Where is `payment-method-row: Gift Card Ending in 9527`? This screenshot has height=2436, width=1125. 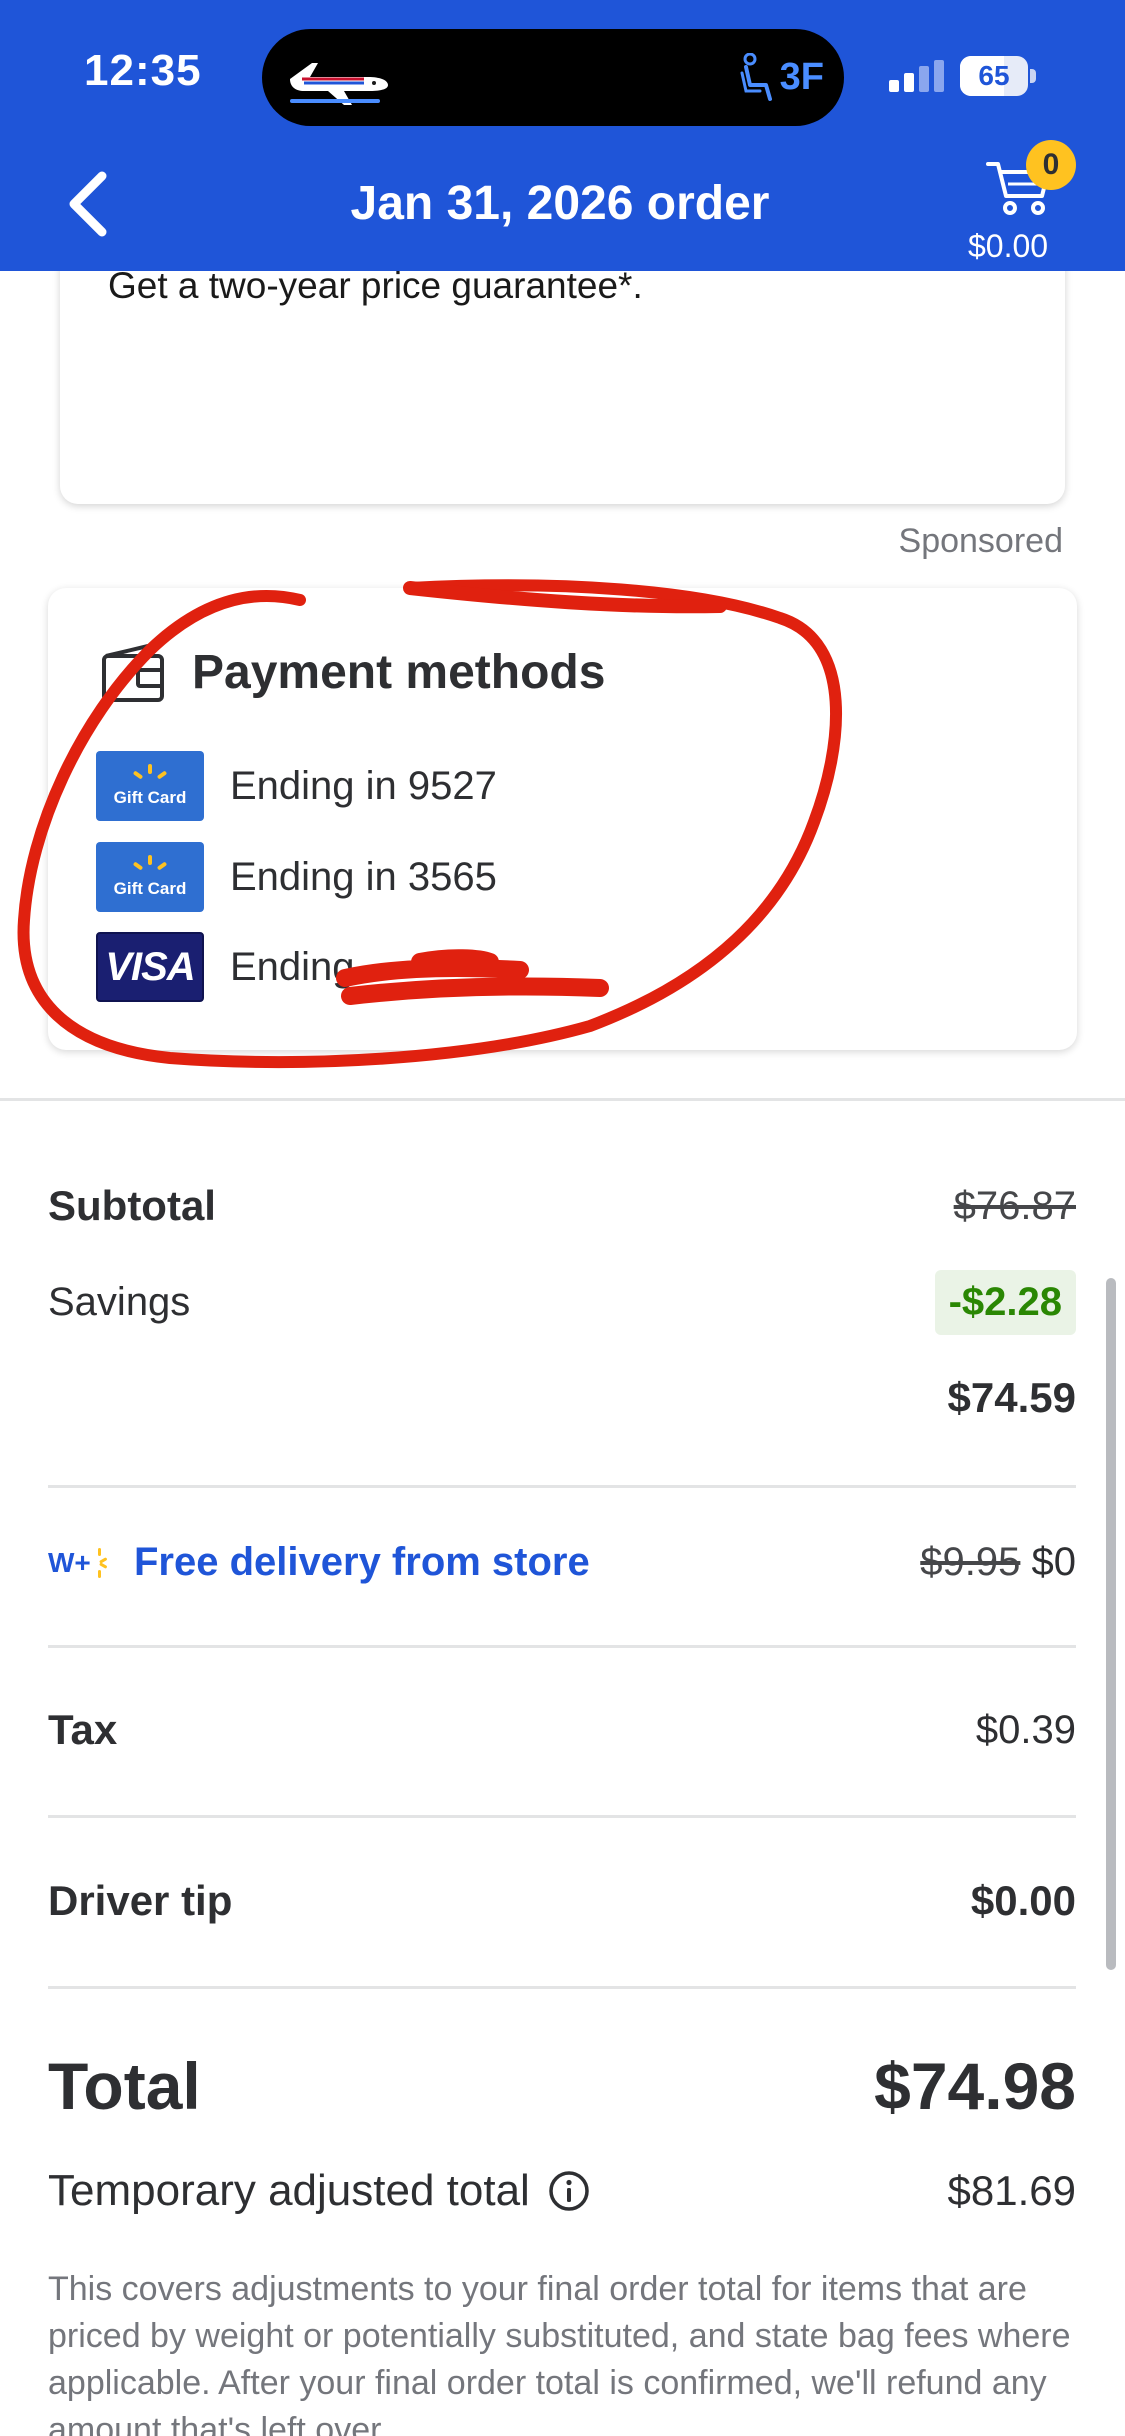 payment-method-row: Gift Card Ending in 9527 is located at coordinates (296, 786).